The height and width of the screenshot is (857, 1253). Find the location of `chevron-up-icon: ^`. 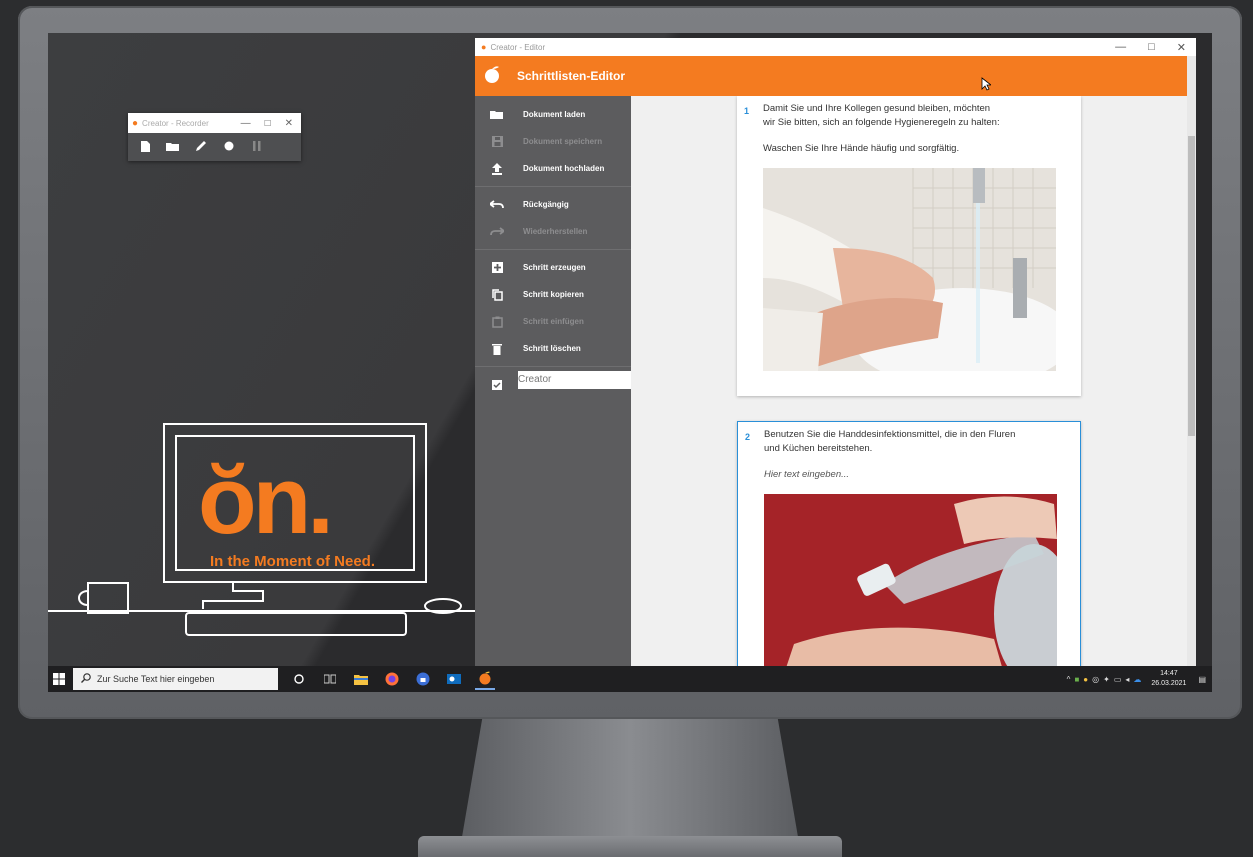

chevron-up-icon: ^ is located at coordinates (1069, 679).